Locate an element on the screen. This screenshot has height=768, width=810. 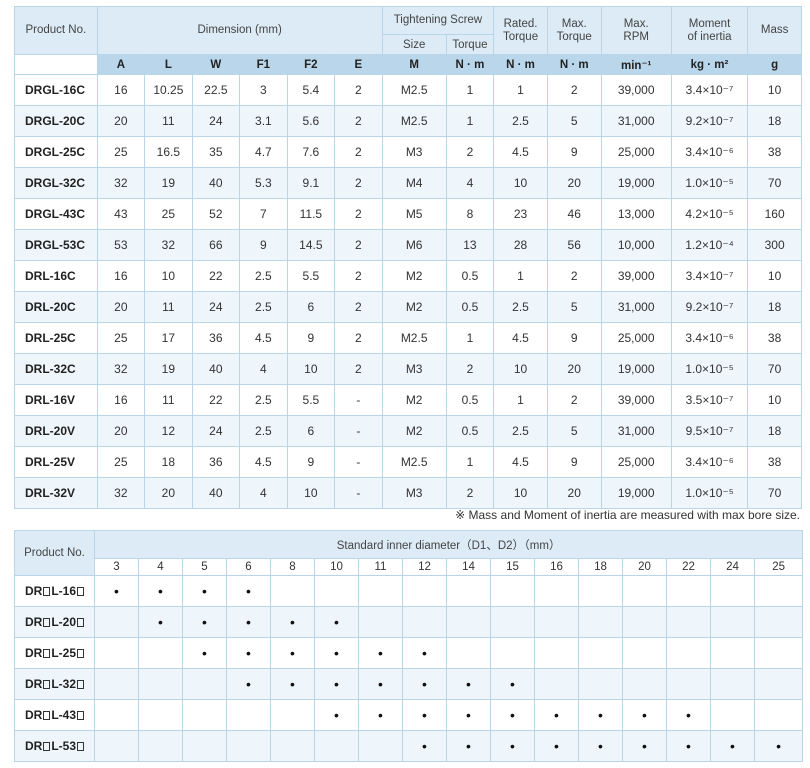
table-cell: 5.5 is located at coordinates (311, 276).